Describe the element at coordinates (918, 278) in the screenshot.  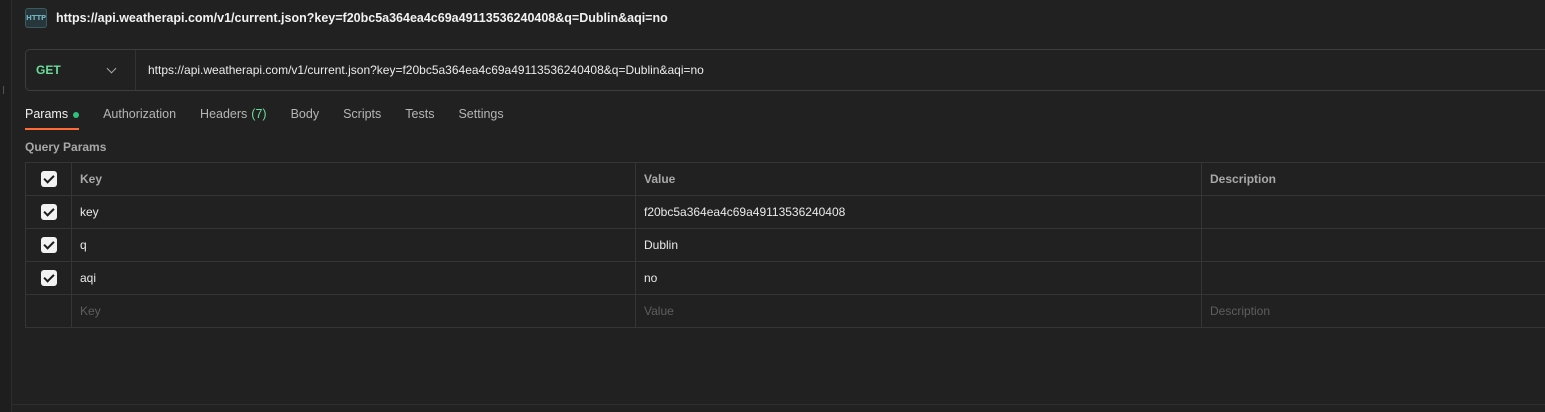
I see `param-value: no` at that location.